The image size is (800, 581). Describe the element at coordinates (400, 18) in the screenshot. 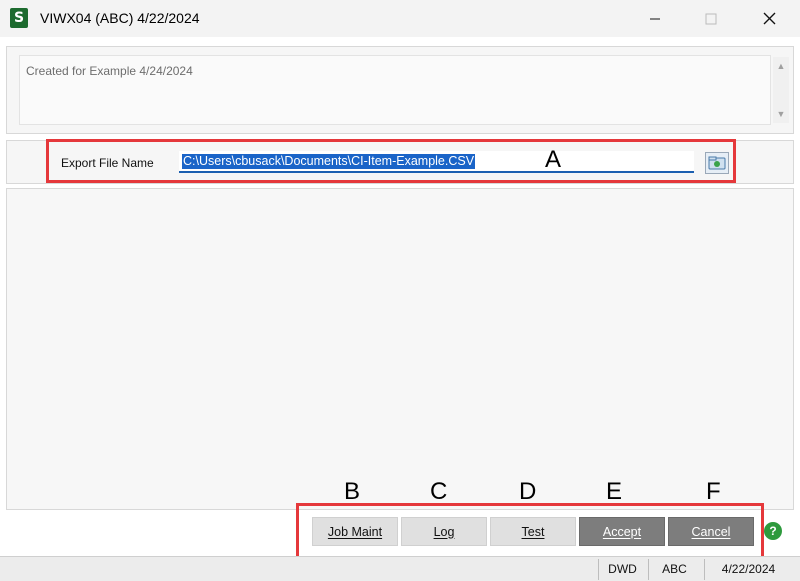

I see `title-bar: S VIWX04 (ABC) 4/22/2024` at that location.